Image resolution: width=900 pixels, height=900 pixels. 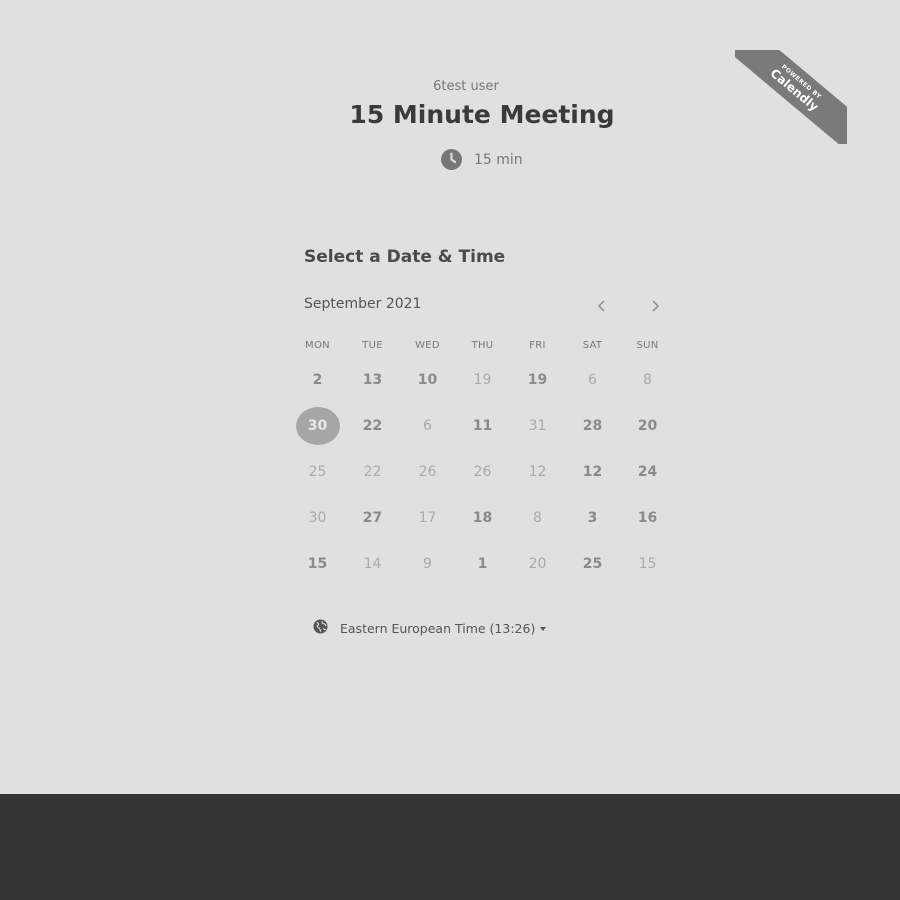 I want to click on weekday-thu: THU, so click(x=482, y=345).